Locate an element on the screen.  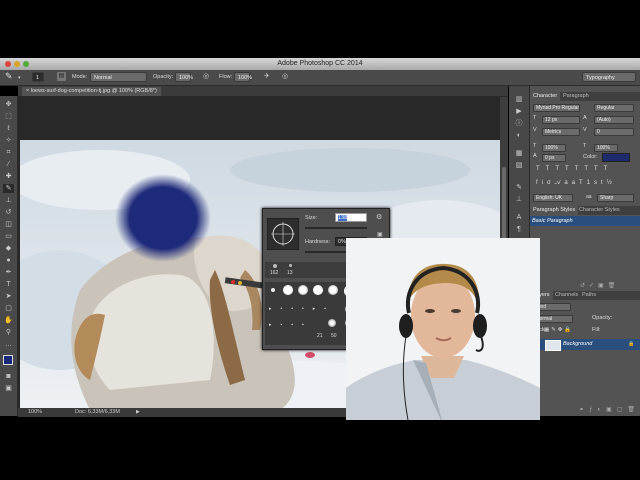
antialias-select: Sharp is located at coordinates (615, 198).